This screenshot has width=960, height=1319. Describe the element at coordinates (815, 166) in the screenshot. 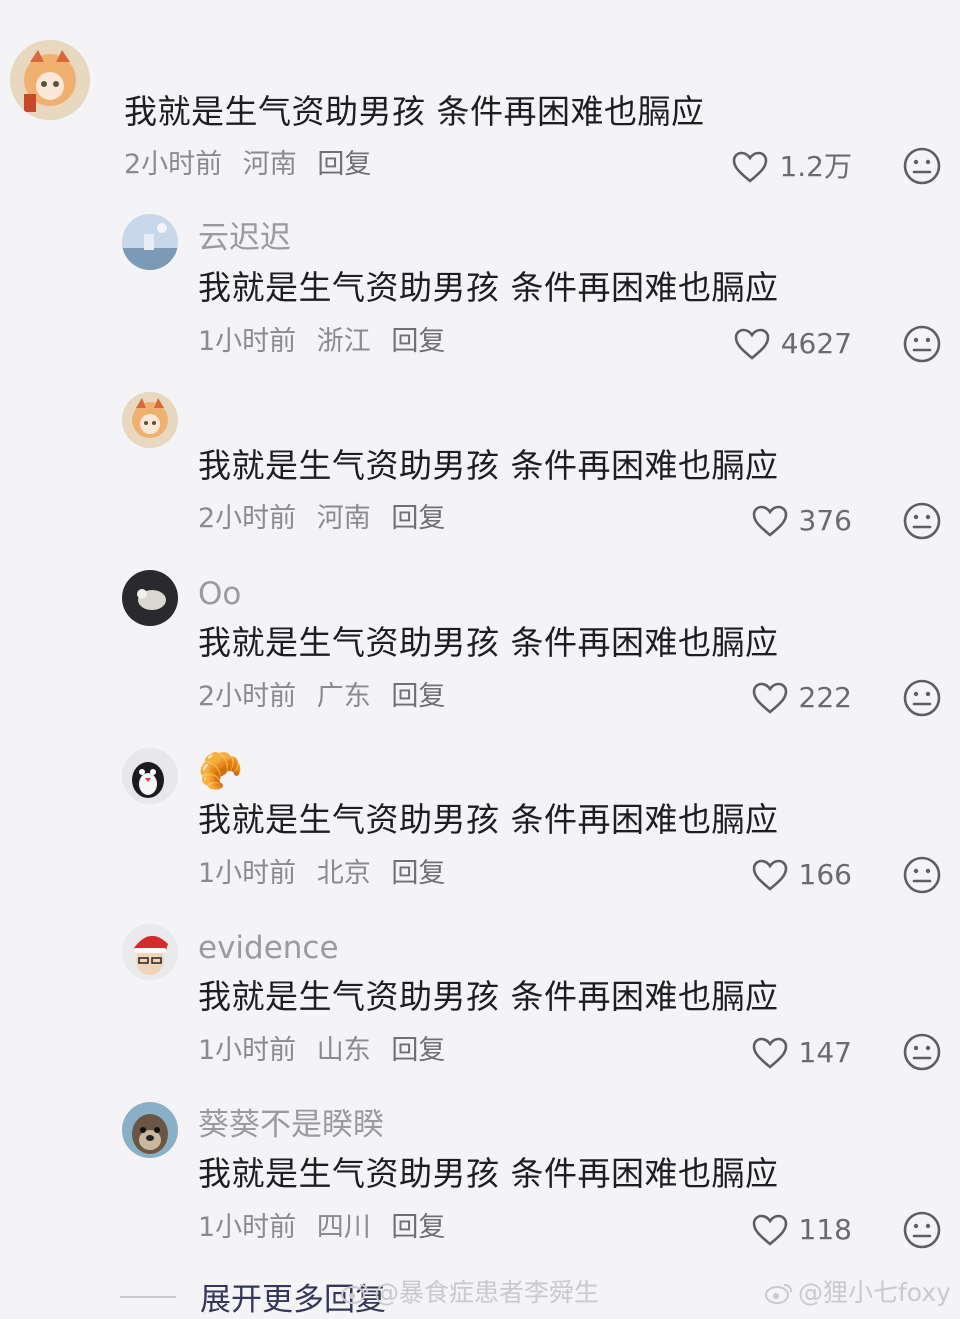

I see `like-count: 1.2万` at that location.